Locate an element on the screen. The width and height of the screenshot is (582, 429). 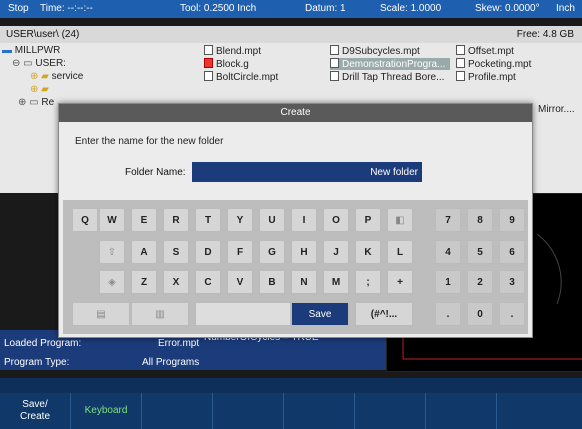
softkey-keyboard: Keyboard is located at coordinates (106, 411).